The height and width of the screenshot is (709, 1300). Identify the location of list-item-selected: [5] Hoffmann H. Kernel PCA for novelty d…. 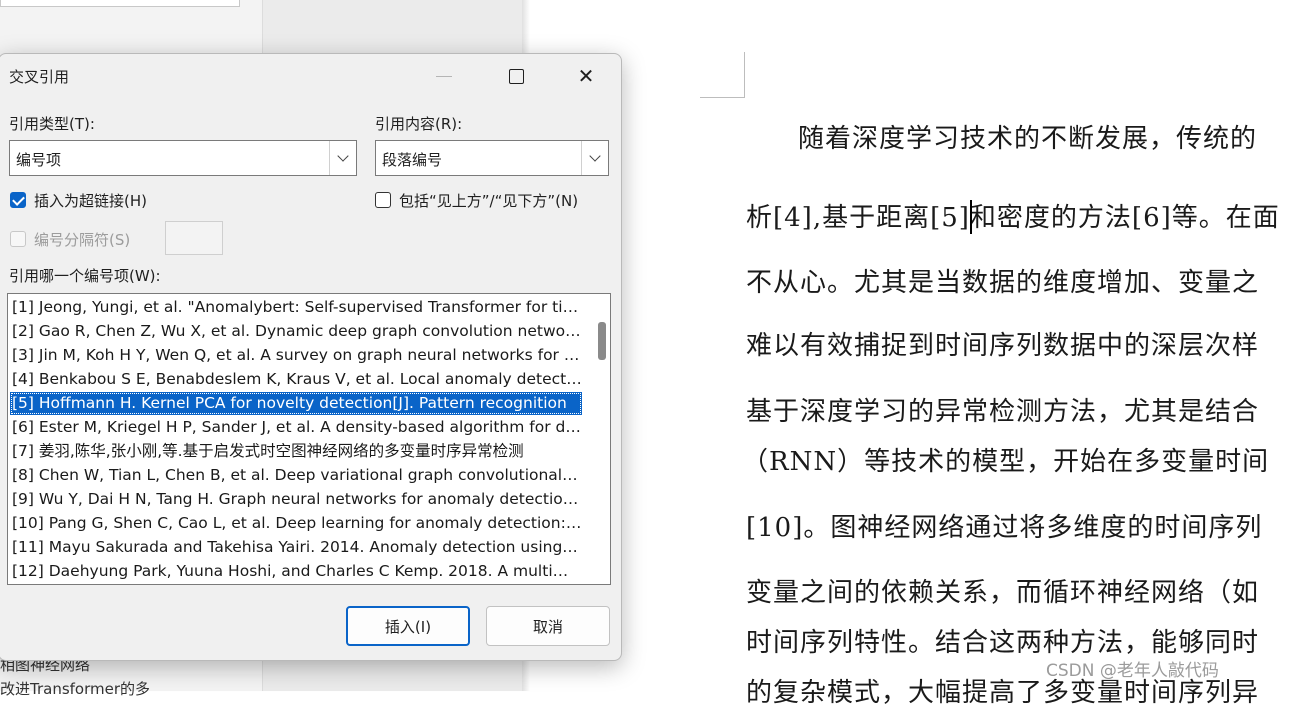
(296, 403).